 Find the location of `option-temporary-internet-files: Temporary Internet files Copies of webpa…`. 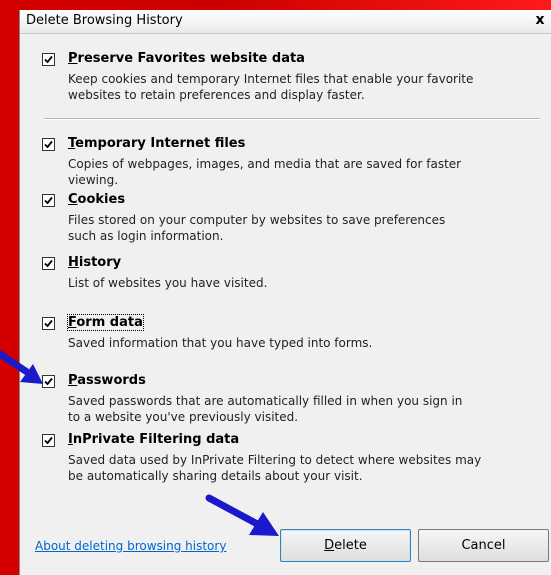

option-temporary-internet-files: Temporary Internet files Copies of webpa… is located at coordinates (292, 161).